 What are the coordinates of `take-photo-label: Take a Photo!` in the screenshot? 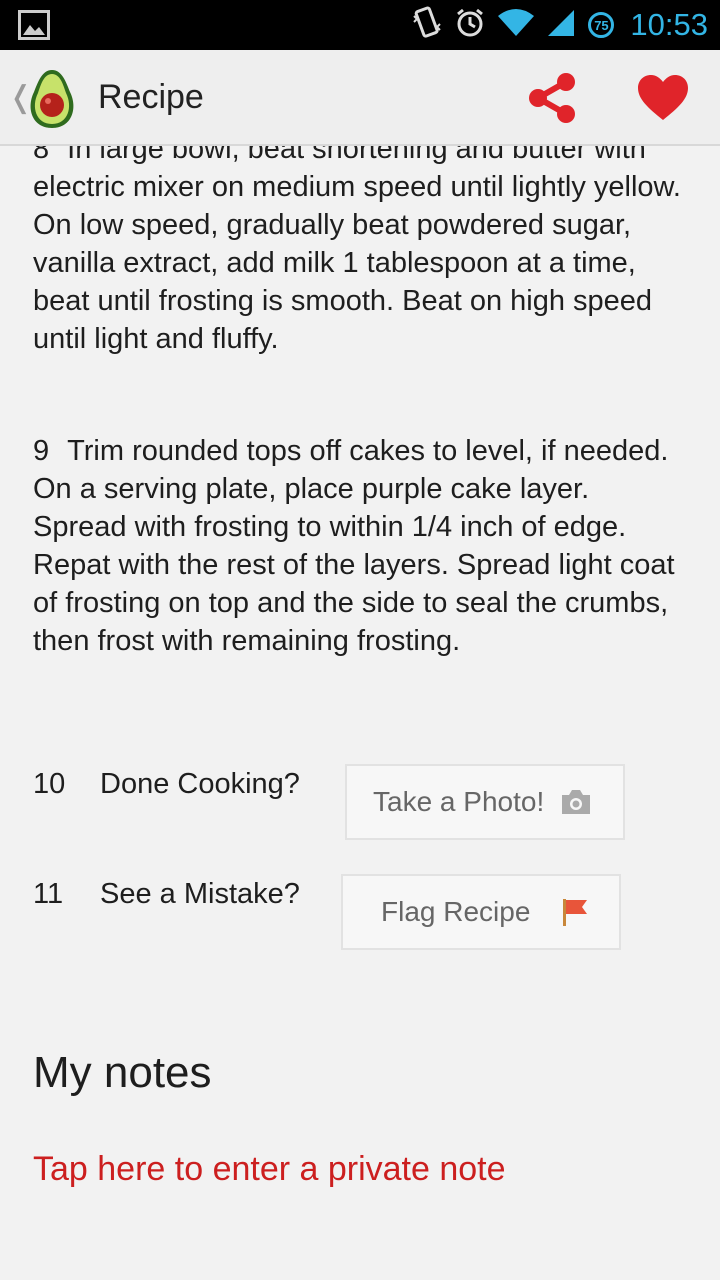 It's located at (459, 801).